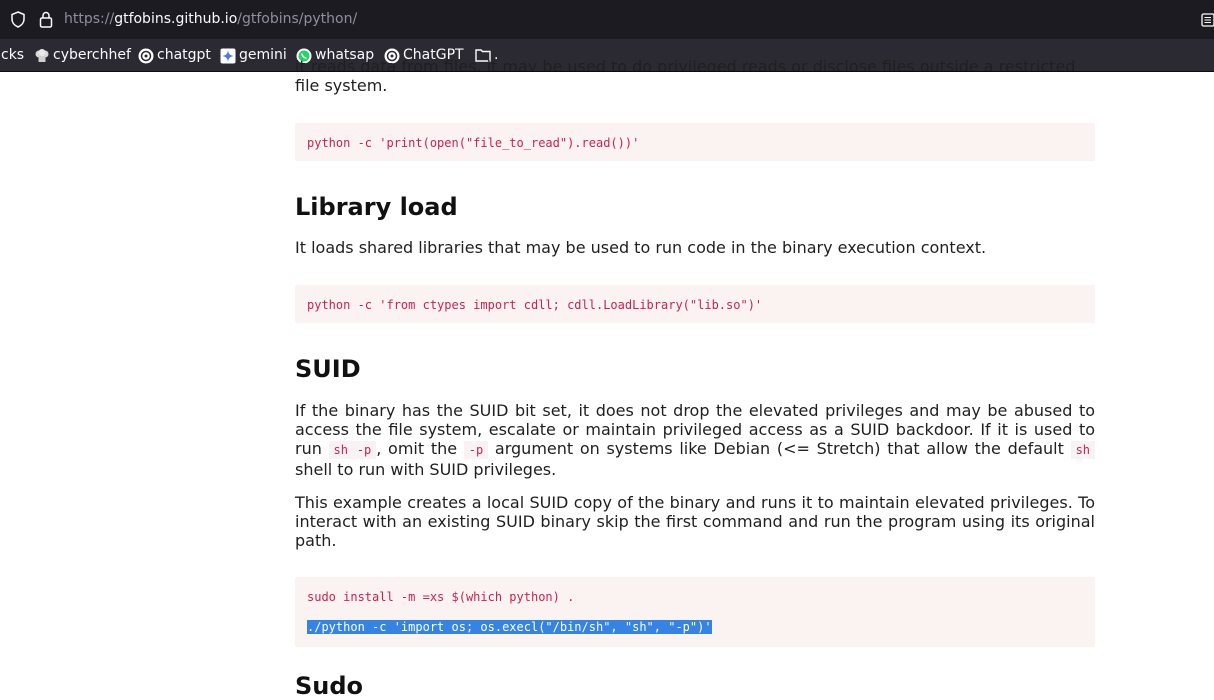 Image resolution: width=1214 pixels, height=700 pixels. What do you see at coordinates (89, 19) in the screenshot?
I see `url-prefix: https://` at bounding box center [89, 19].